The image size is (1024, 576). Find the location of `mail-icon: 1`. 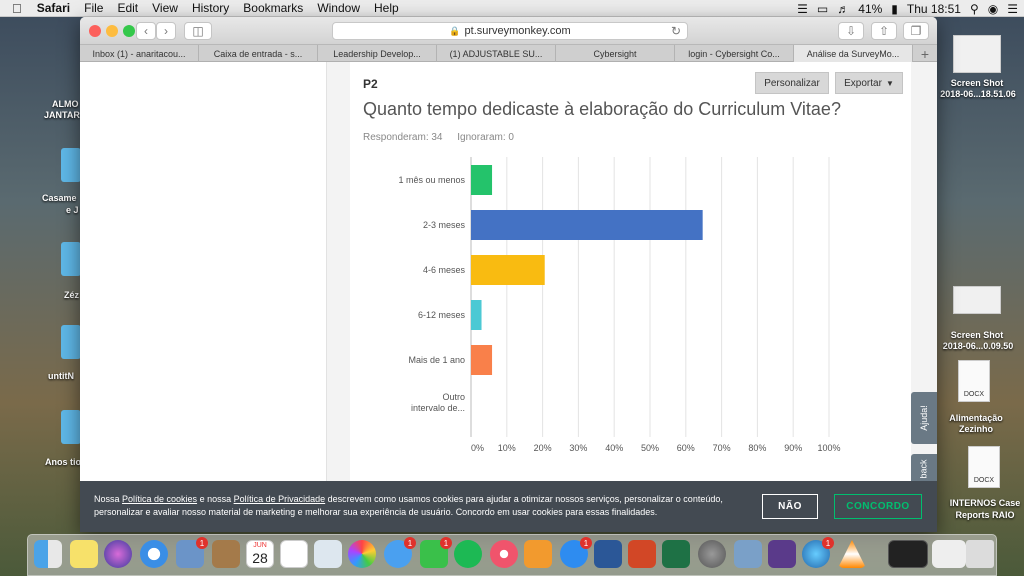

mail-icon: 1 is located at coordinates (192, 552).